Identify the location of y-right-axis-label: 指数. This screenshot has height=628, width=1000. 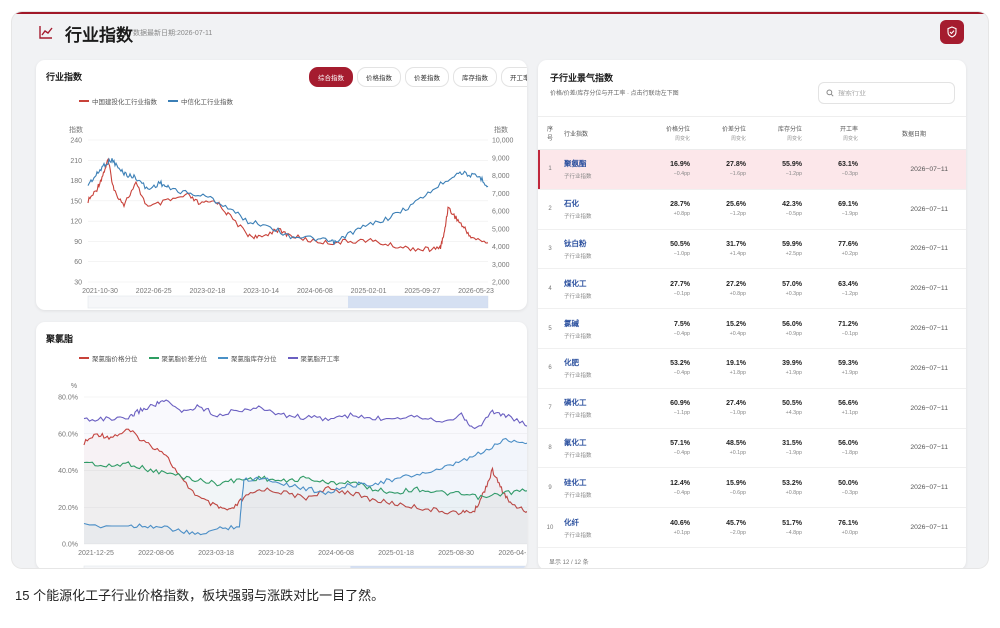
(501, 129).